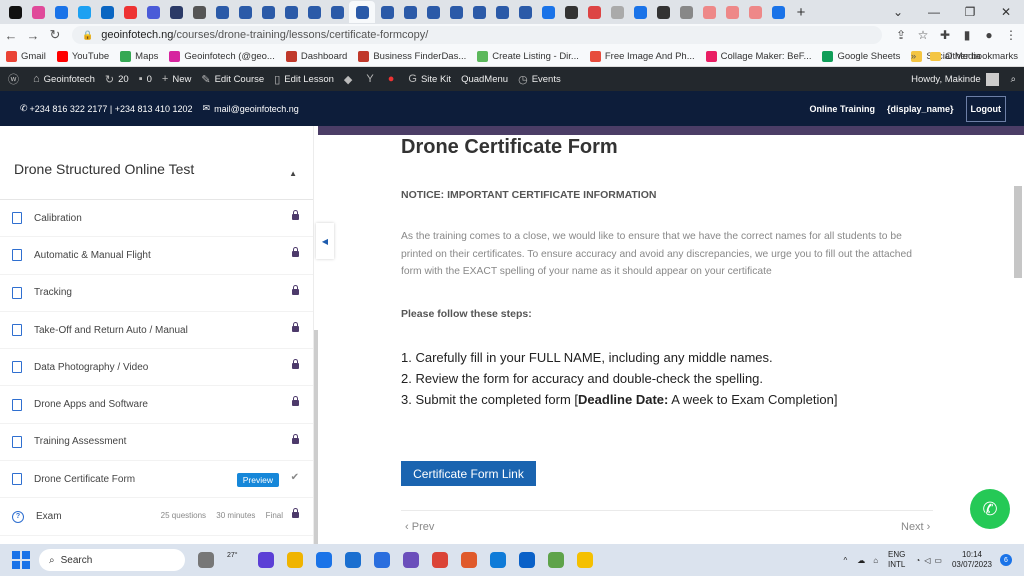  What do you see at coordinates (55, 35) in the screenshot?
I see `reload-icon: ↻` at bounding box center [55, 35].